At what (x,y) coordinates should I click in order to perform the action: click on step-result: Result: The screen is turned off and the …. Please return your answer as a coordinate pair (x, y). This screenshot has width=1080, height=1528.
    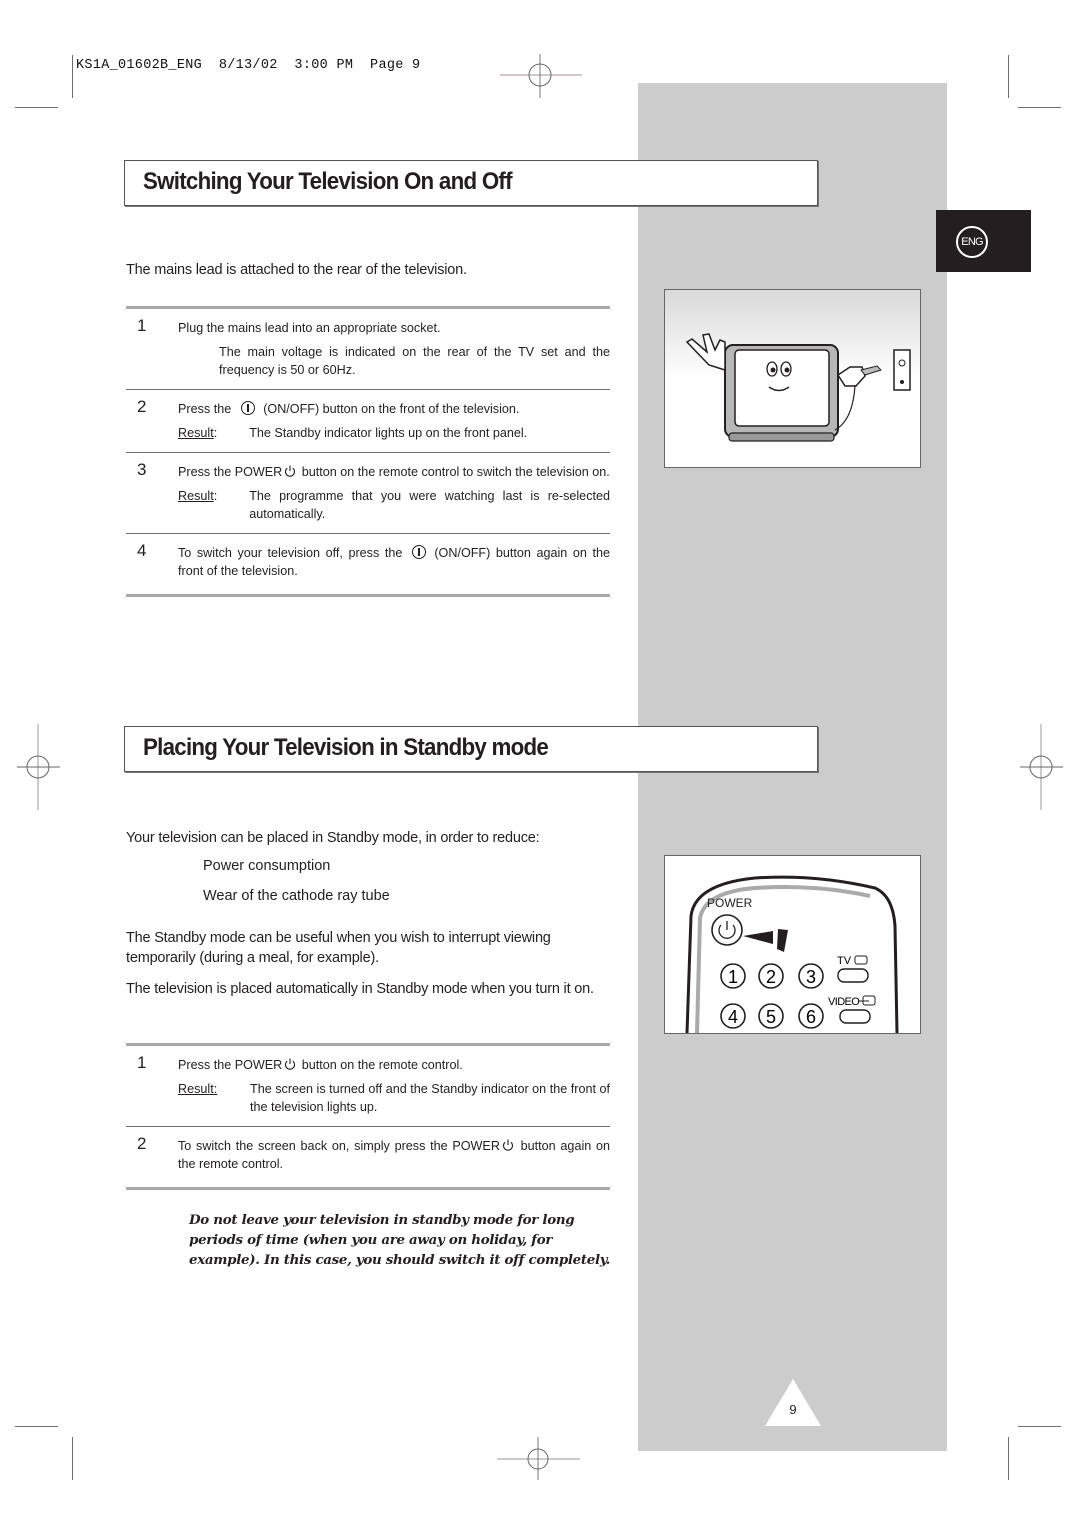
    Looking at the image, I should click on (394, 1098).